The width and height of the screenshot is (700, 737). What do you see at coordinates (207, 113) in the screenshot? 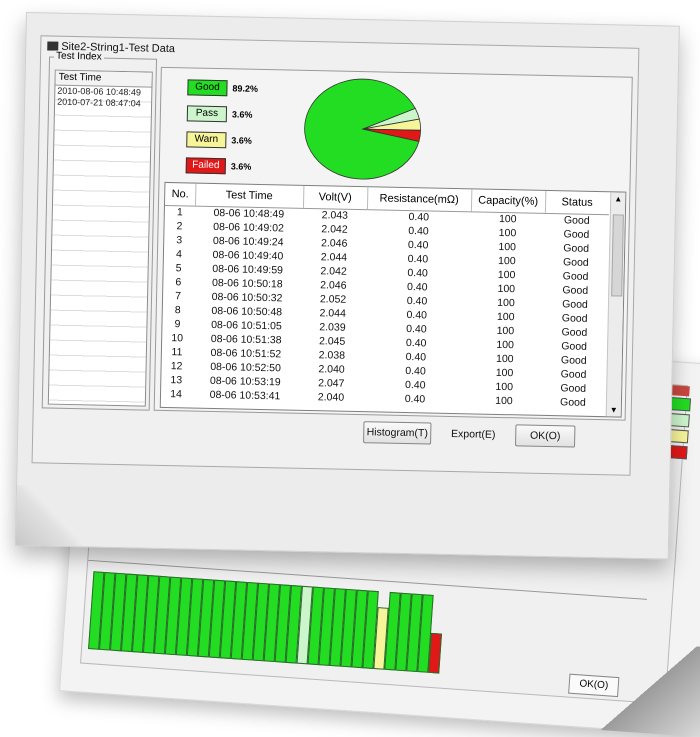
I see `legend-pass-swatch: Pass` at bounding box center [207, 113].